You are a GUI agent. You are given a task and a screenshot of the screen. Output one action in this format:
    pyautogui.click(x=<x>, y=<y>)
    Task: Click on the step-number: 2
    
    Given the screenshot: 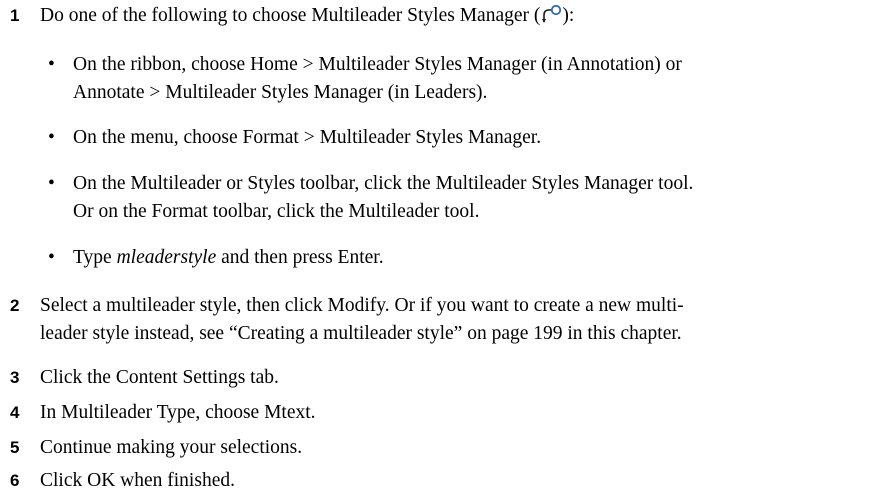 What is the action you would take?
    pyautogui.click(x=15, y=305)
    